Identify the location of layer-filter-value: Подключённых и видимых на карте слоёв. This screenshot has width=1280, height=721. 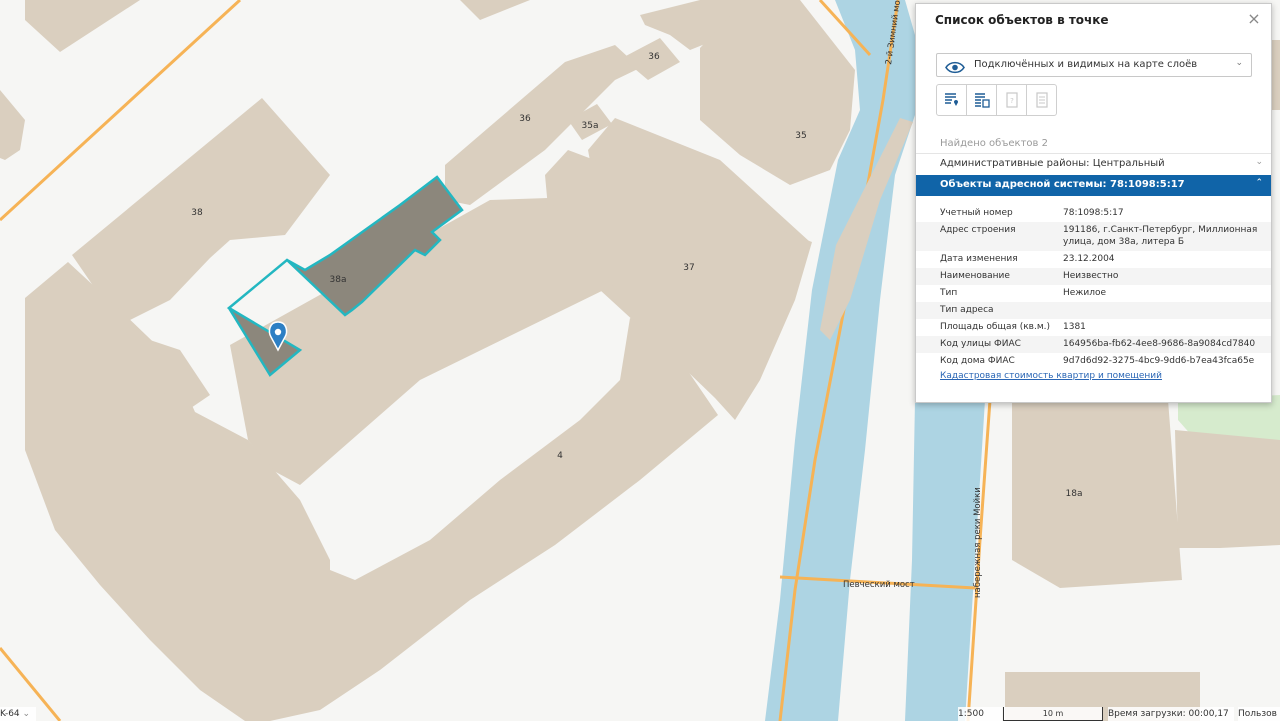
(1086, 64).